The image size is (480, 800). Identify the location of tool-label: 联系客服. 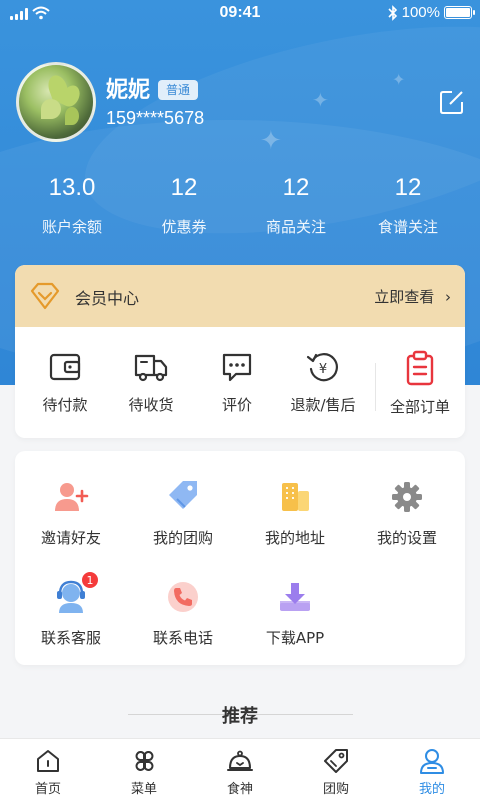
(70, 638).